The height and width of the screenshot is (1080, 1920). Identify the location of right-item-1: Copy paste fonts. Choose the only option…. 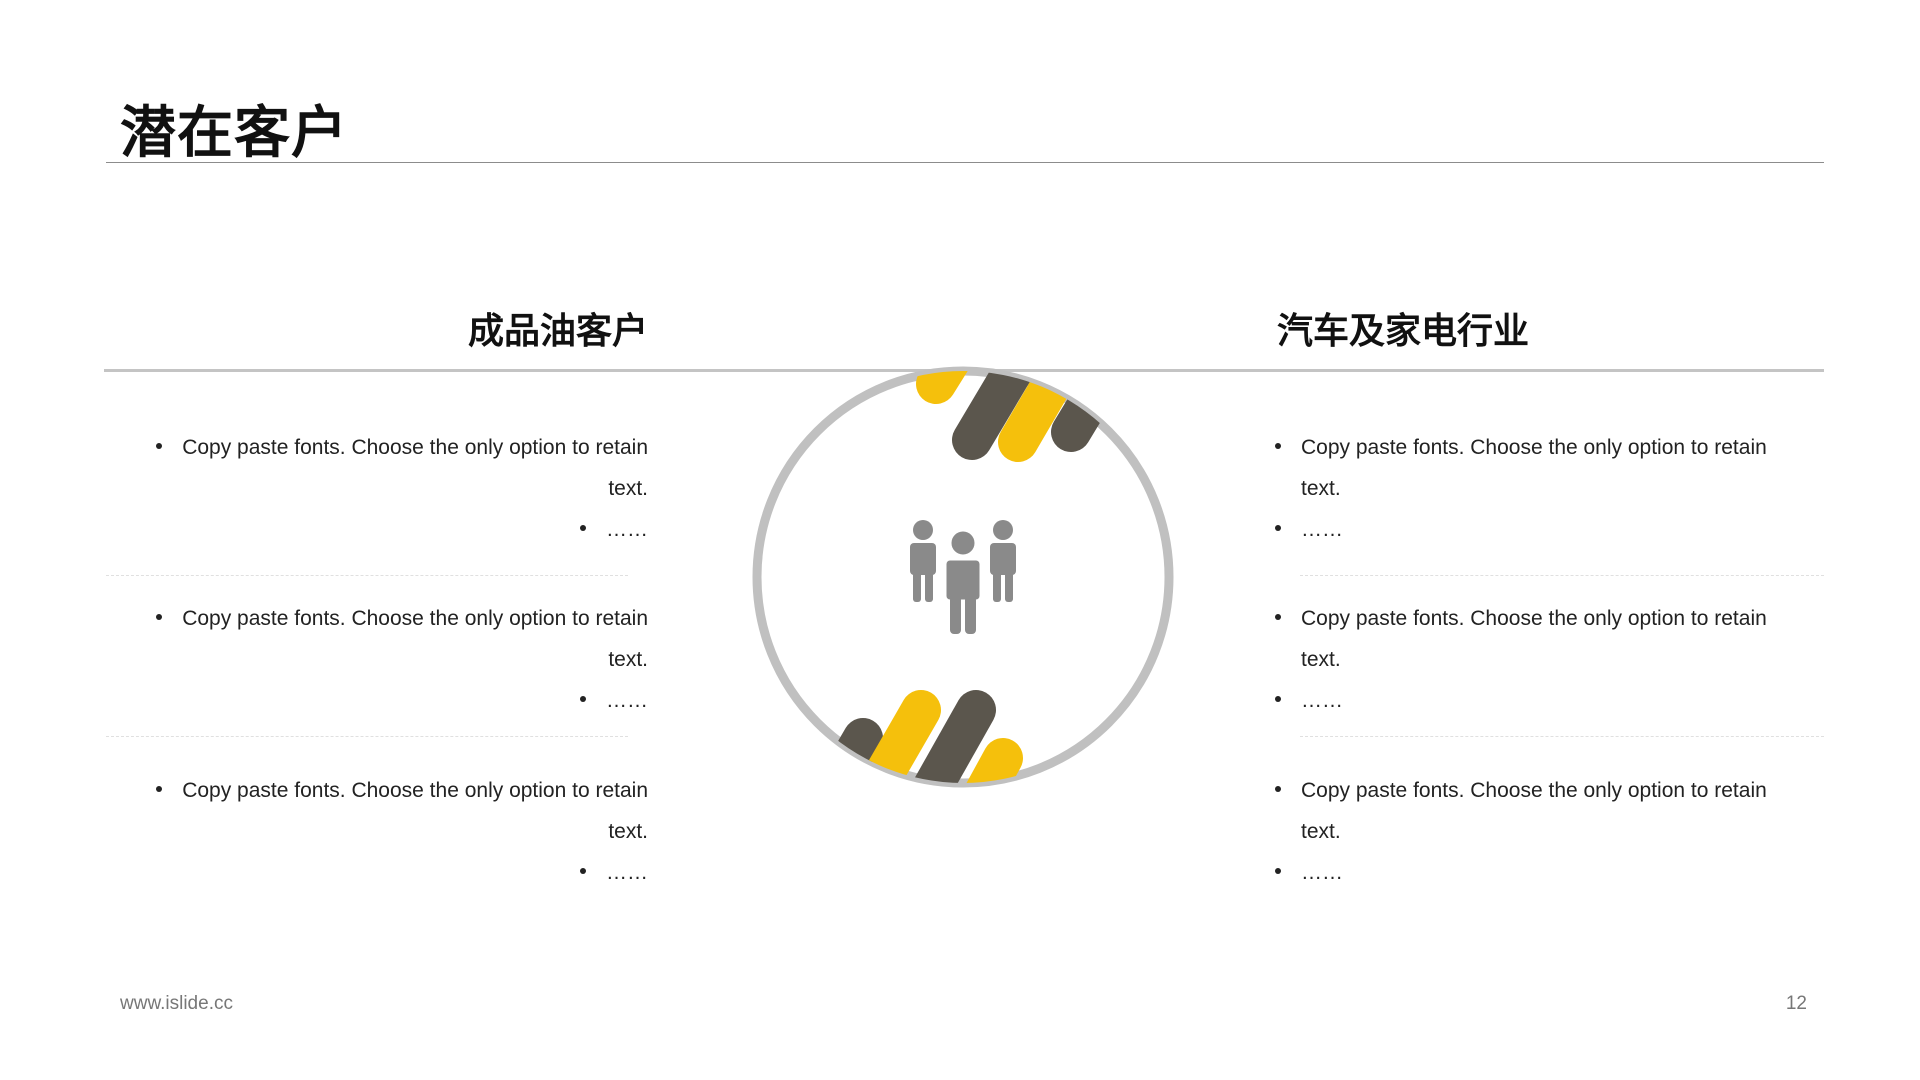
(1545, 488).